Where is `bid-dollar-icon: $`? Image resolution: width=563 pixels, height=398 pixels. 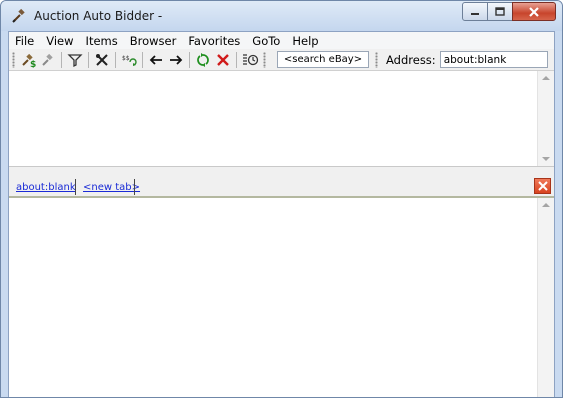 bid-dollar-icon: $ is located at coordinates (29, 60).